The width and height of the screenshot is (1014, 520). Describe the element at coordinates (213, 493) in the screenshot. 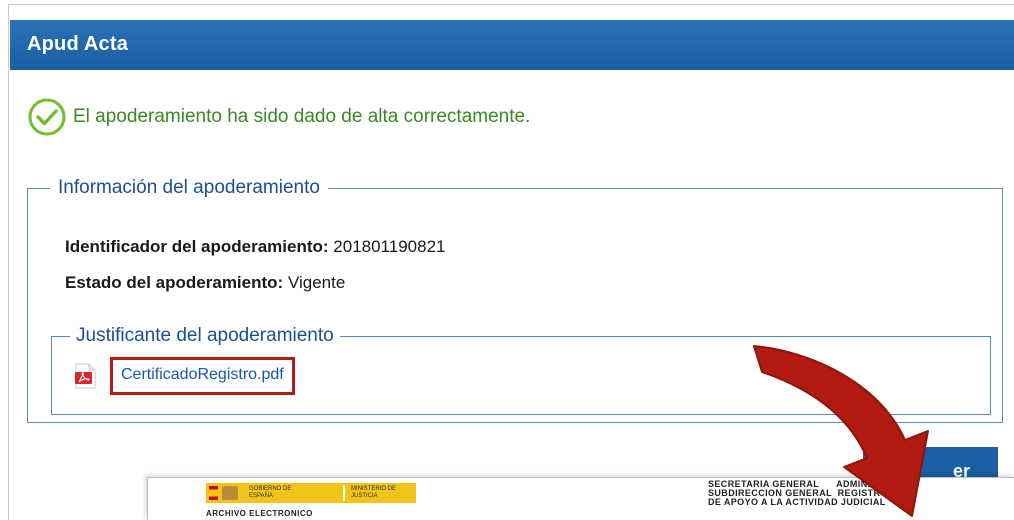

I see `spain-flag-icon` at that location.